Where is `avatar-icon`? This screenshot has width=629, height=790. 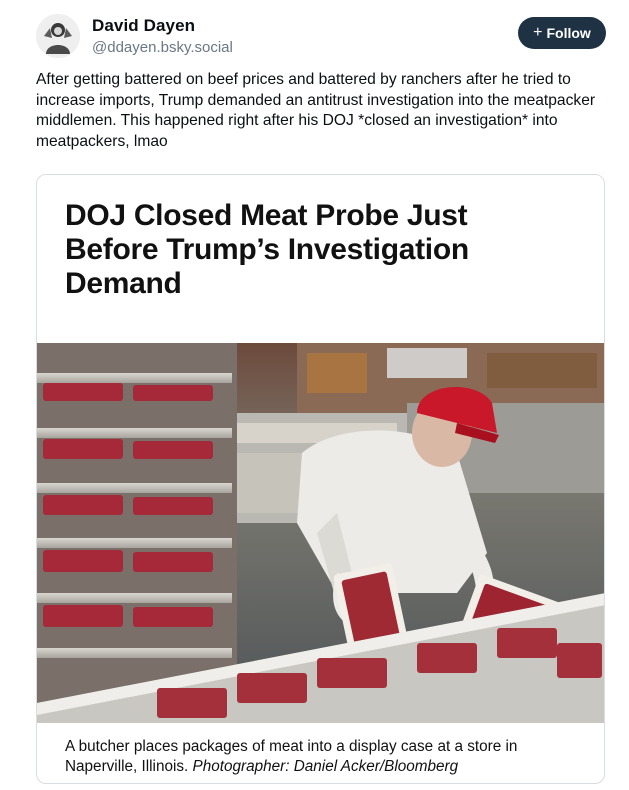 avatar-icon is located at coordinates (58, 36).